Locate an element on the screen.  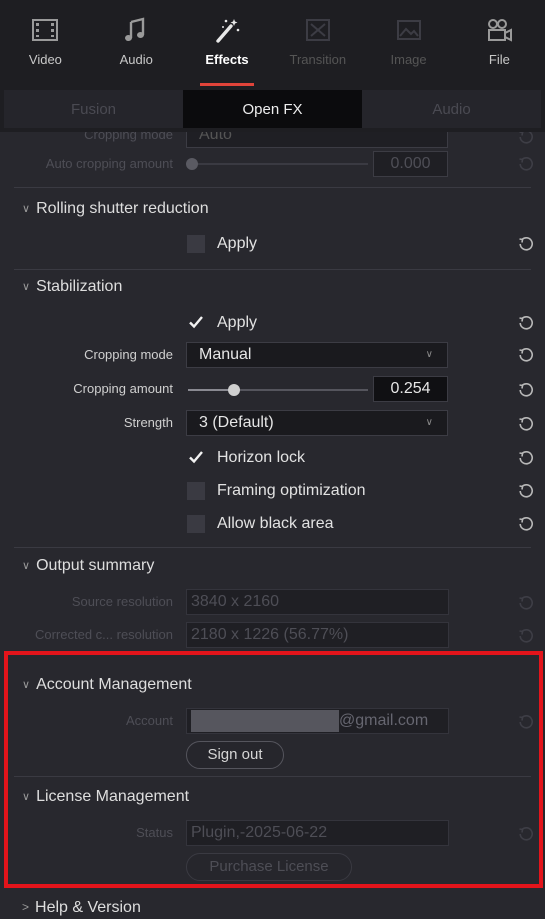
auto-cropping-label: Auto cropping amount is located at coordinates (109, 163).